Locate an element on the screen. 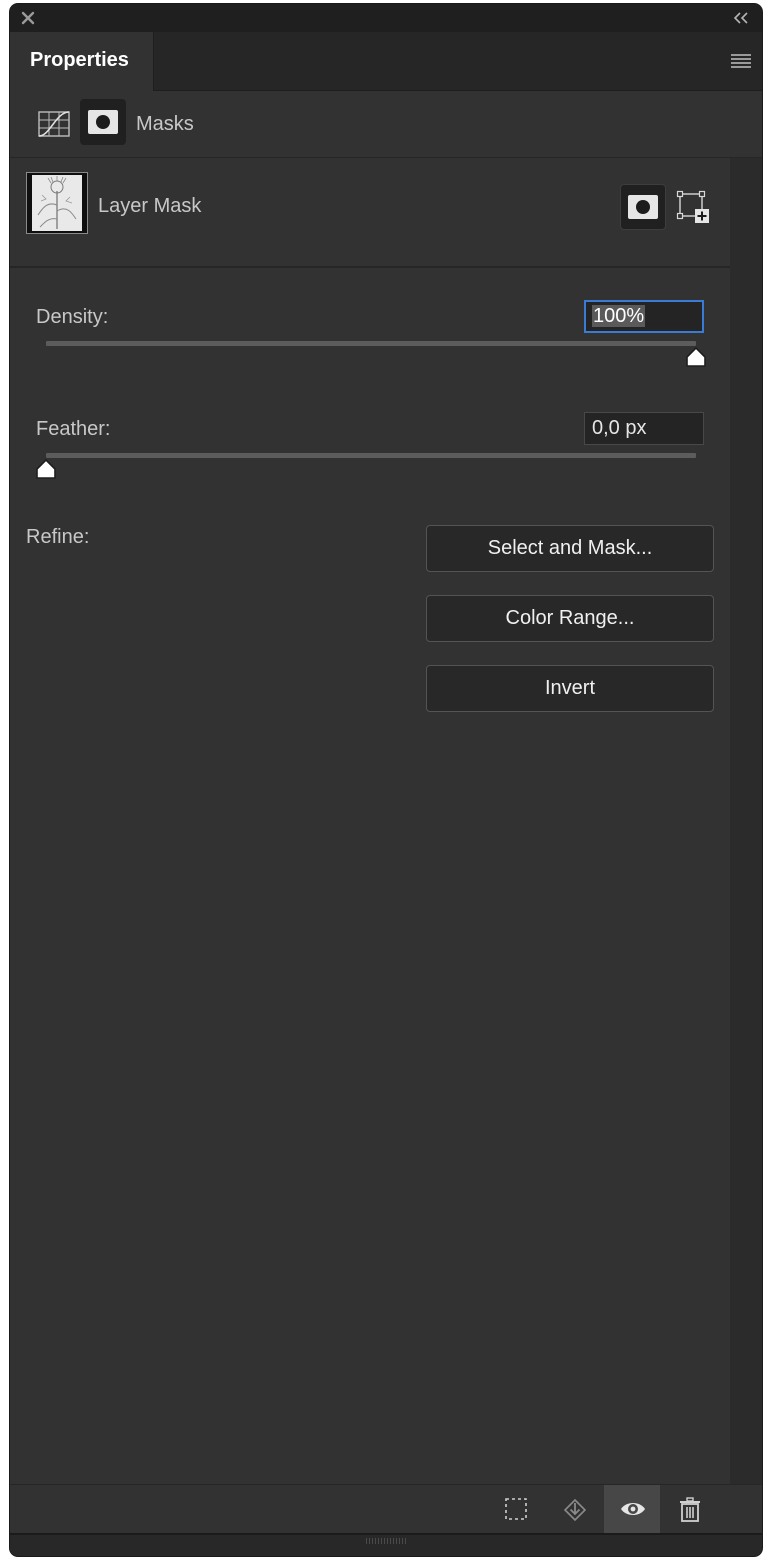 The width and height of the screenshot is (772, 1564). pixel-mask-toggle-button is located at coordinates (643, 207).